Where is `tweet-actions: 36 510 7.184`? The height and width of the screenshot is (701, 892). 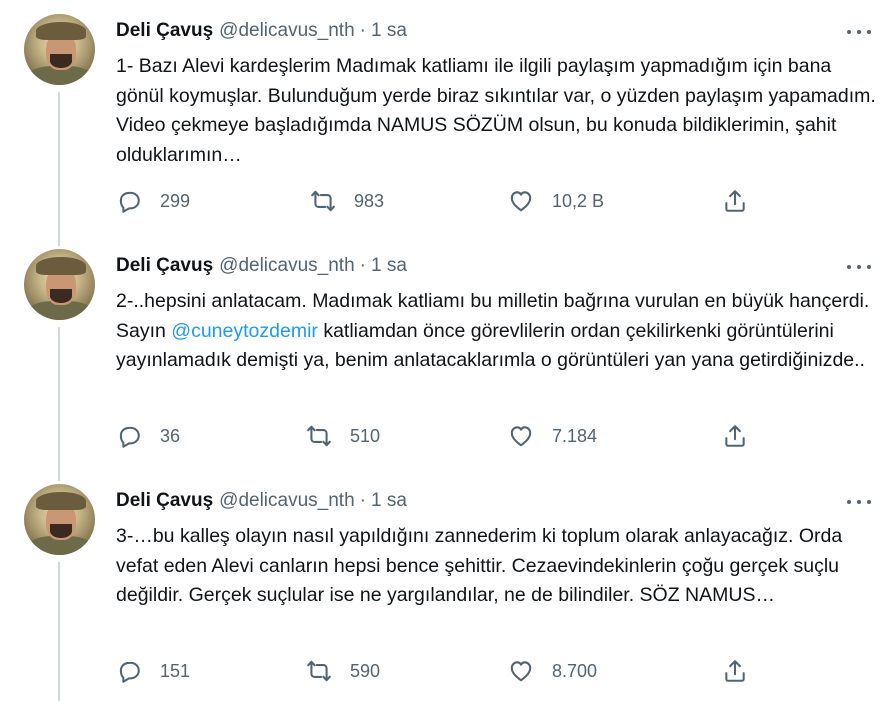
tweet-actions: 36 510 7.184 is located at coordinates (446, 436).